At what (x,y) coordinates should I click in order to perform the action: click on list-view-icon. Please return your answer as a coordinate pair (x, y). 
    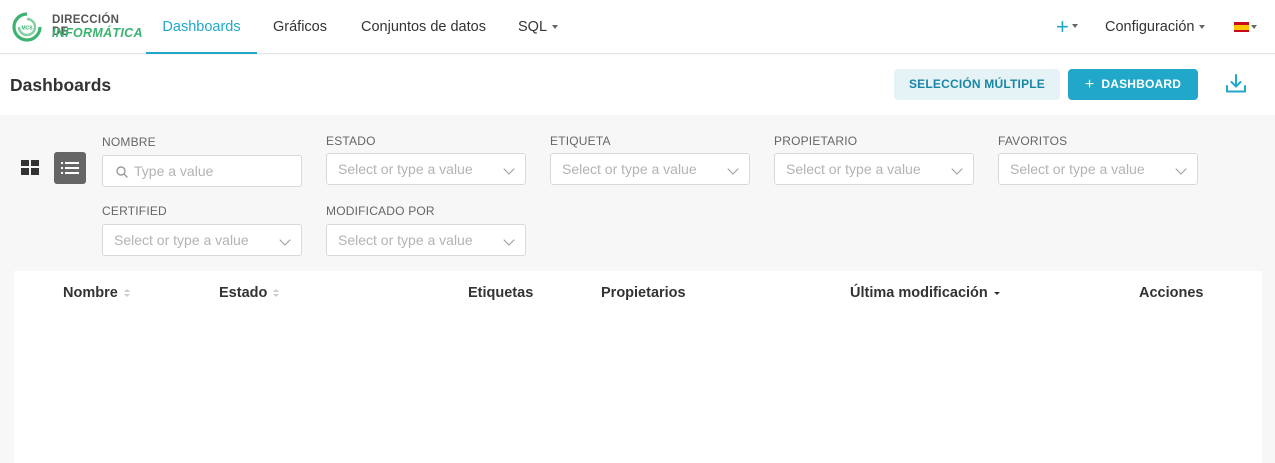
    Looking at the image, I should click on (70, 168).